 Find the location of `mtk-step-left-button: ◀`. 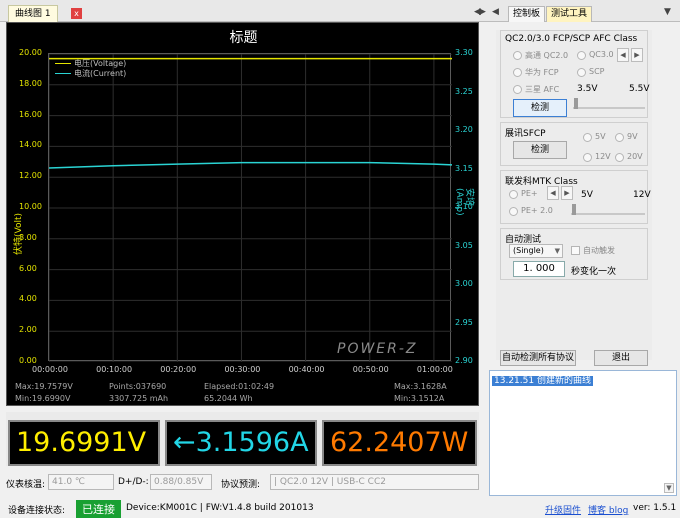

mtk-step-left-button: ◀ is located at coordinates (553, 193).